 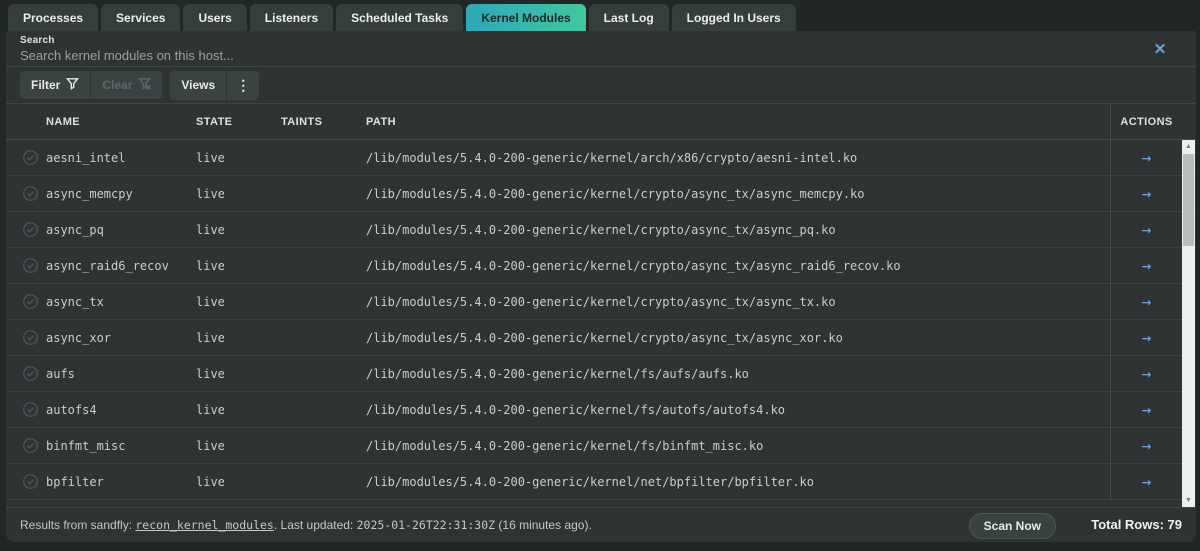 I want to click on clear-filter-button: Clear, so click(x=126, y=85).